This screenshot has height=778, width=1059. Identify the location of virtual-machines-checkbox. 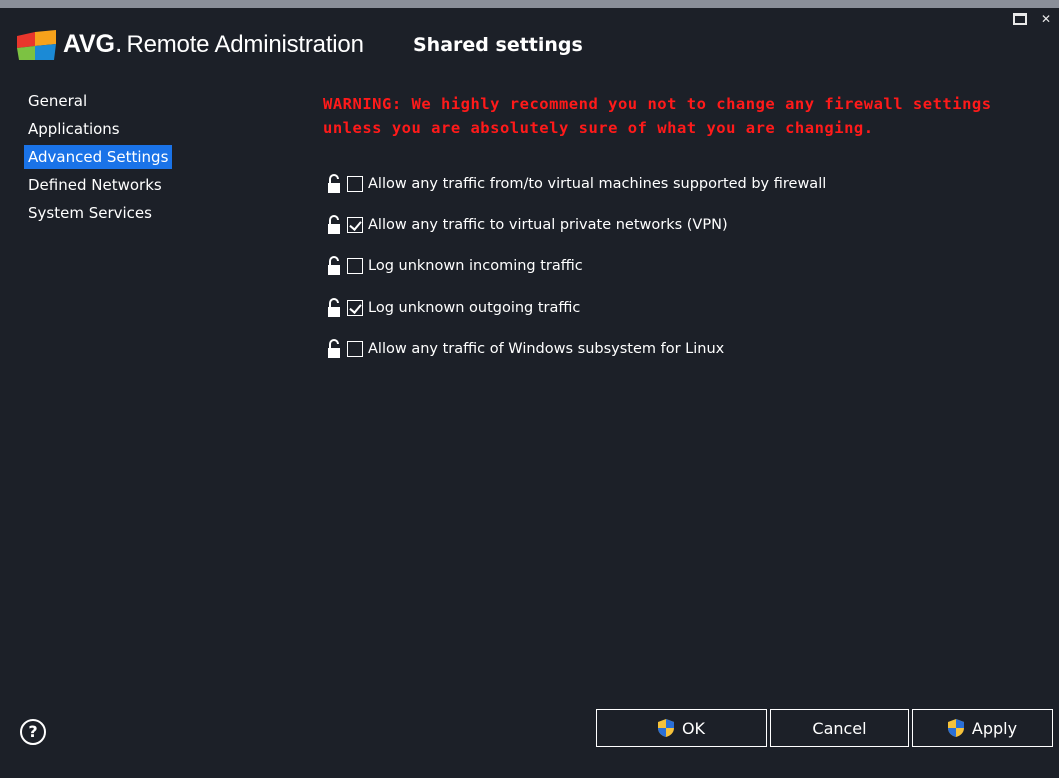
(355, 184).